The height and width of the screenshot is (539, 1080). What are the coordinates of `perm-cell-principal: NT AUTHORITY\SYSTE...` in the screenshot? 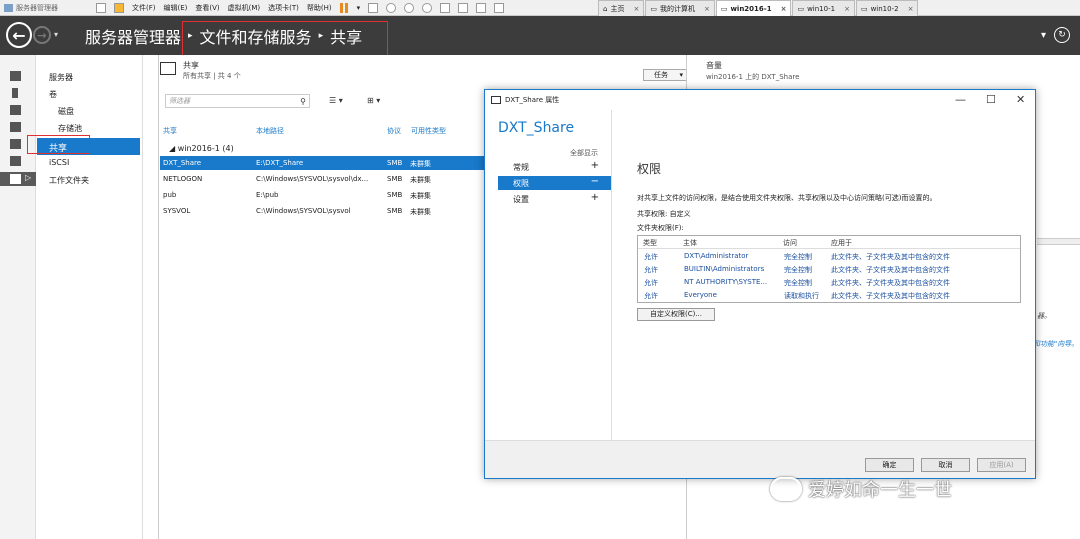 It's located at (725, 282).